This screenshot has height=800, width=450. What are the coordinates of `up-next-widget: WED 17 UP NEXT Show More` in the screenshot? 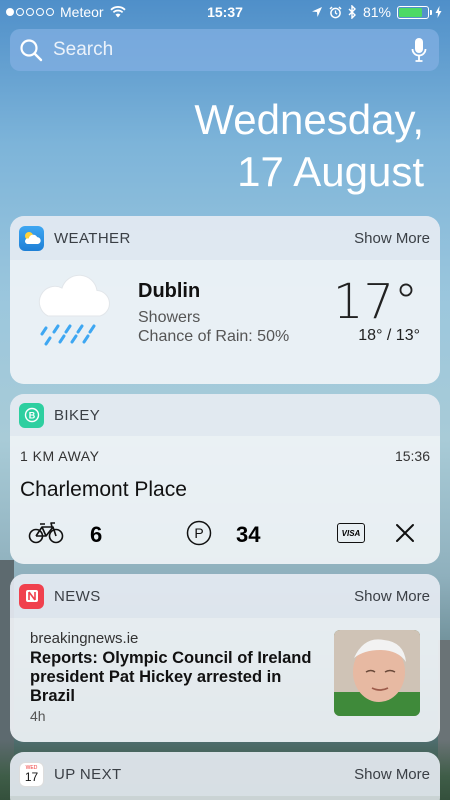 It's located at (225, 776).